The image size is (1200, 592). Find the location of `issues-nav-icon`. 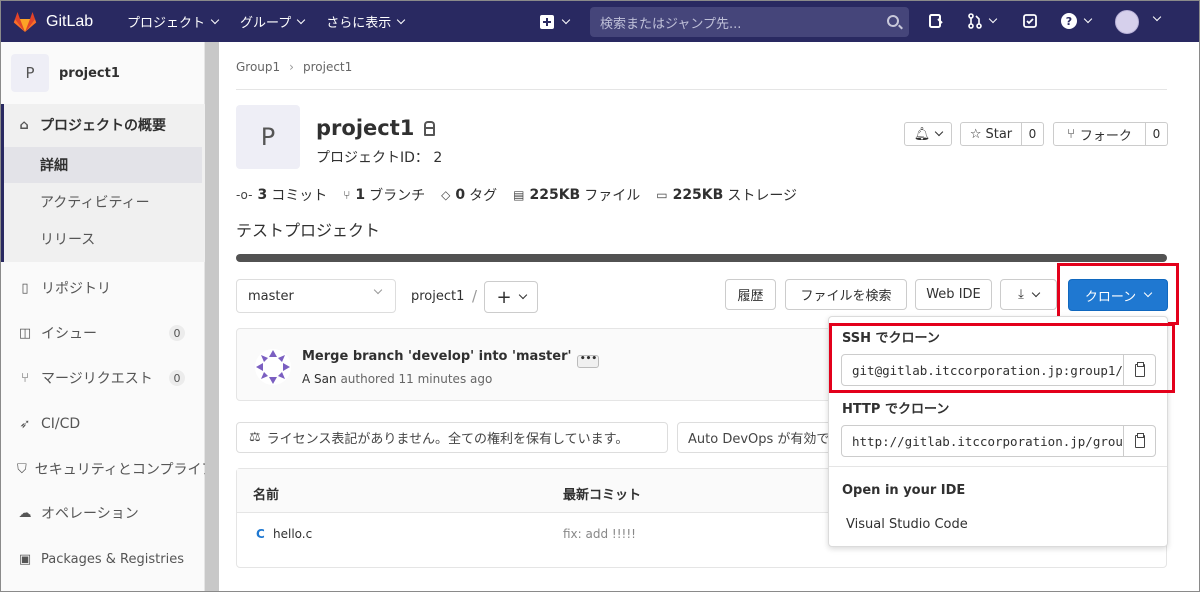

issues-nav-icon is located at coordinates (936, 21).